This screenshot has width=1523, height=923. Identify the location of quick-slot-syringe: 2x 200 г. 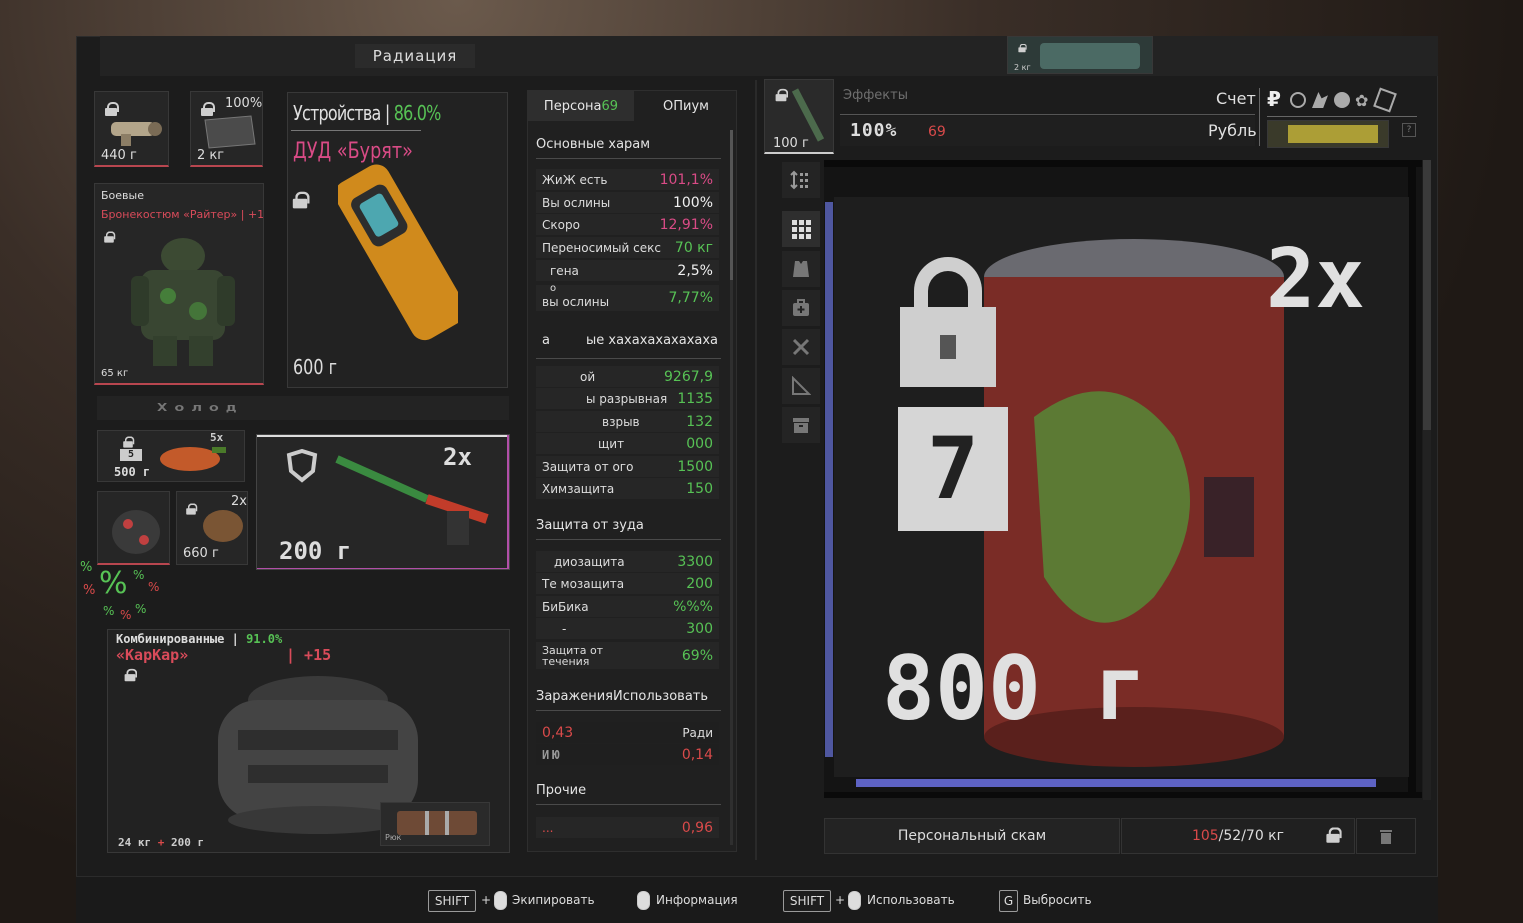
(383, 502).